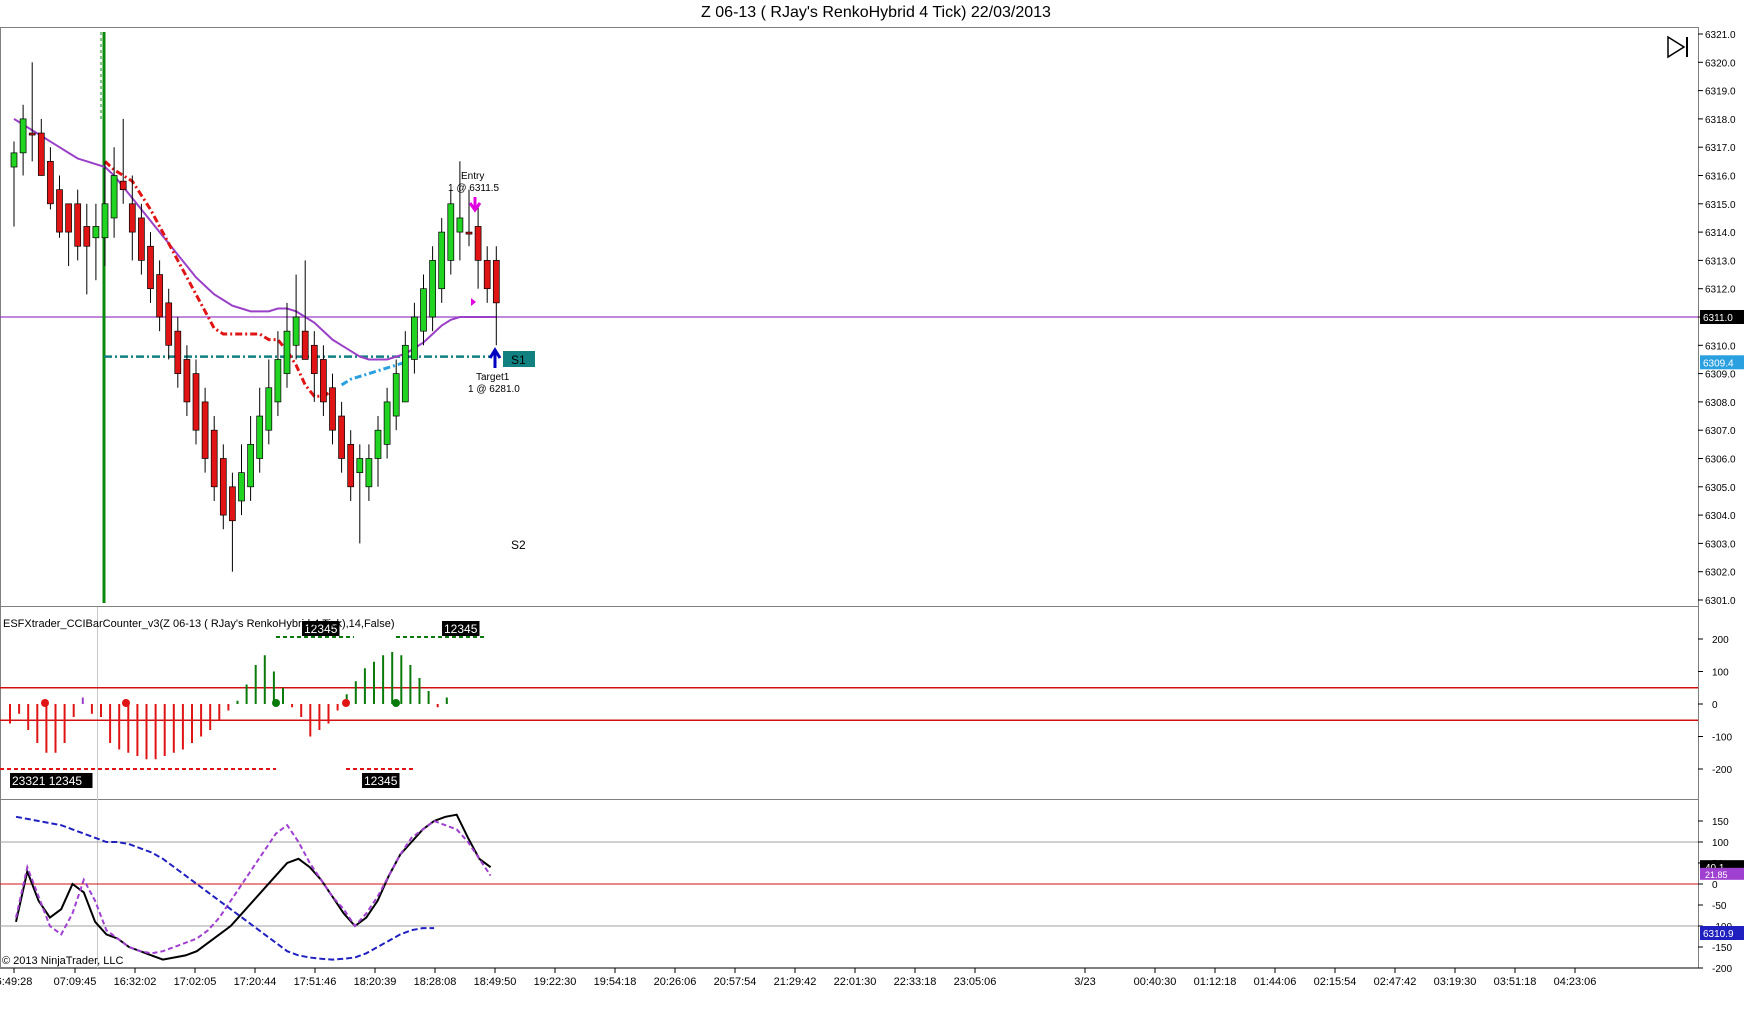 The image size is (1752, 1015). What do you see at coordinates (1720, 205) in the screenshot?
I see `price-tick-label: 6315.0` at bounding box center [1720, 205].